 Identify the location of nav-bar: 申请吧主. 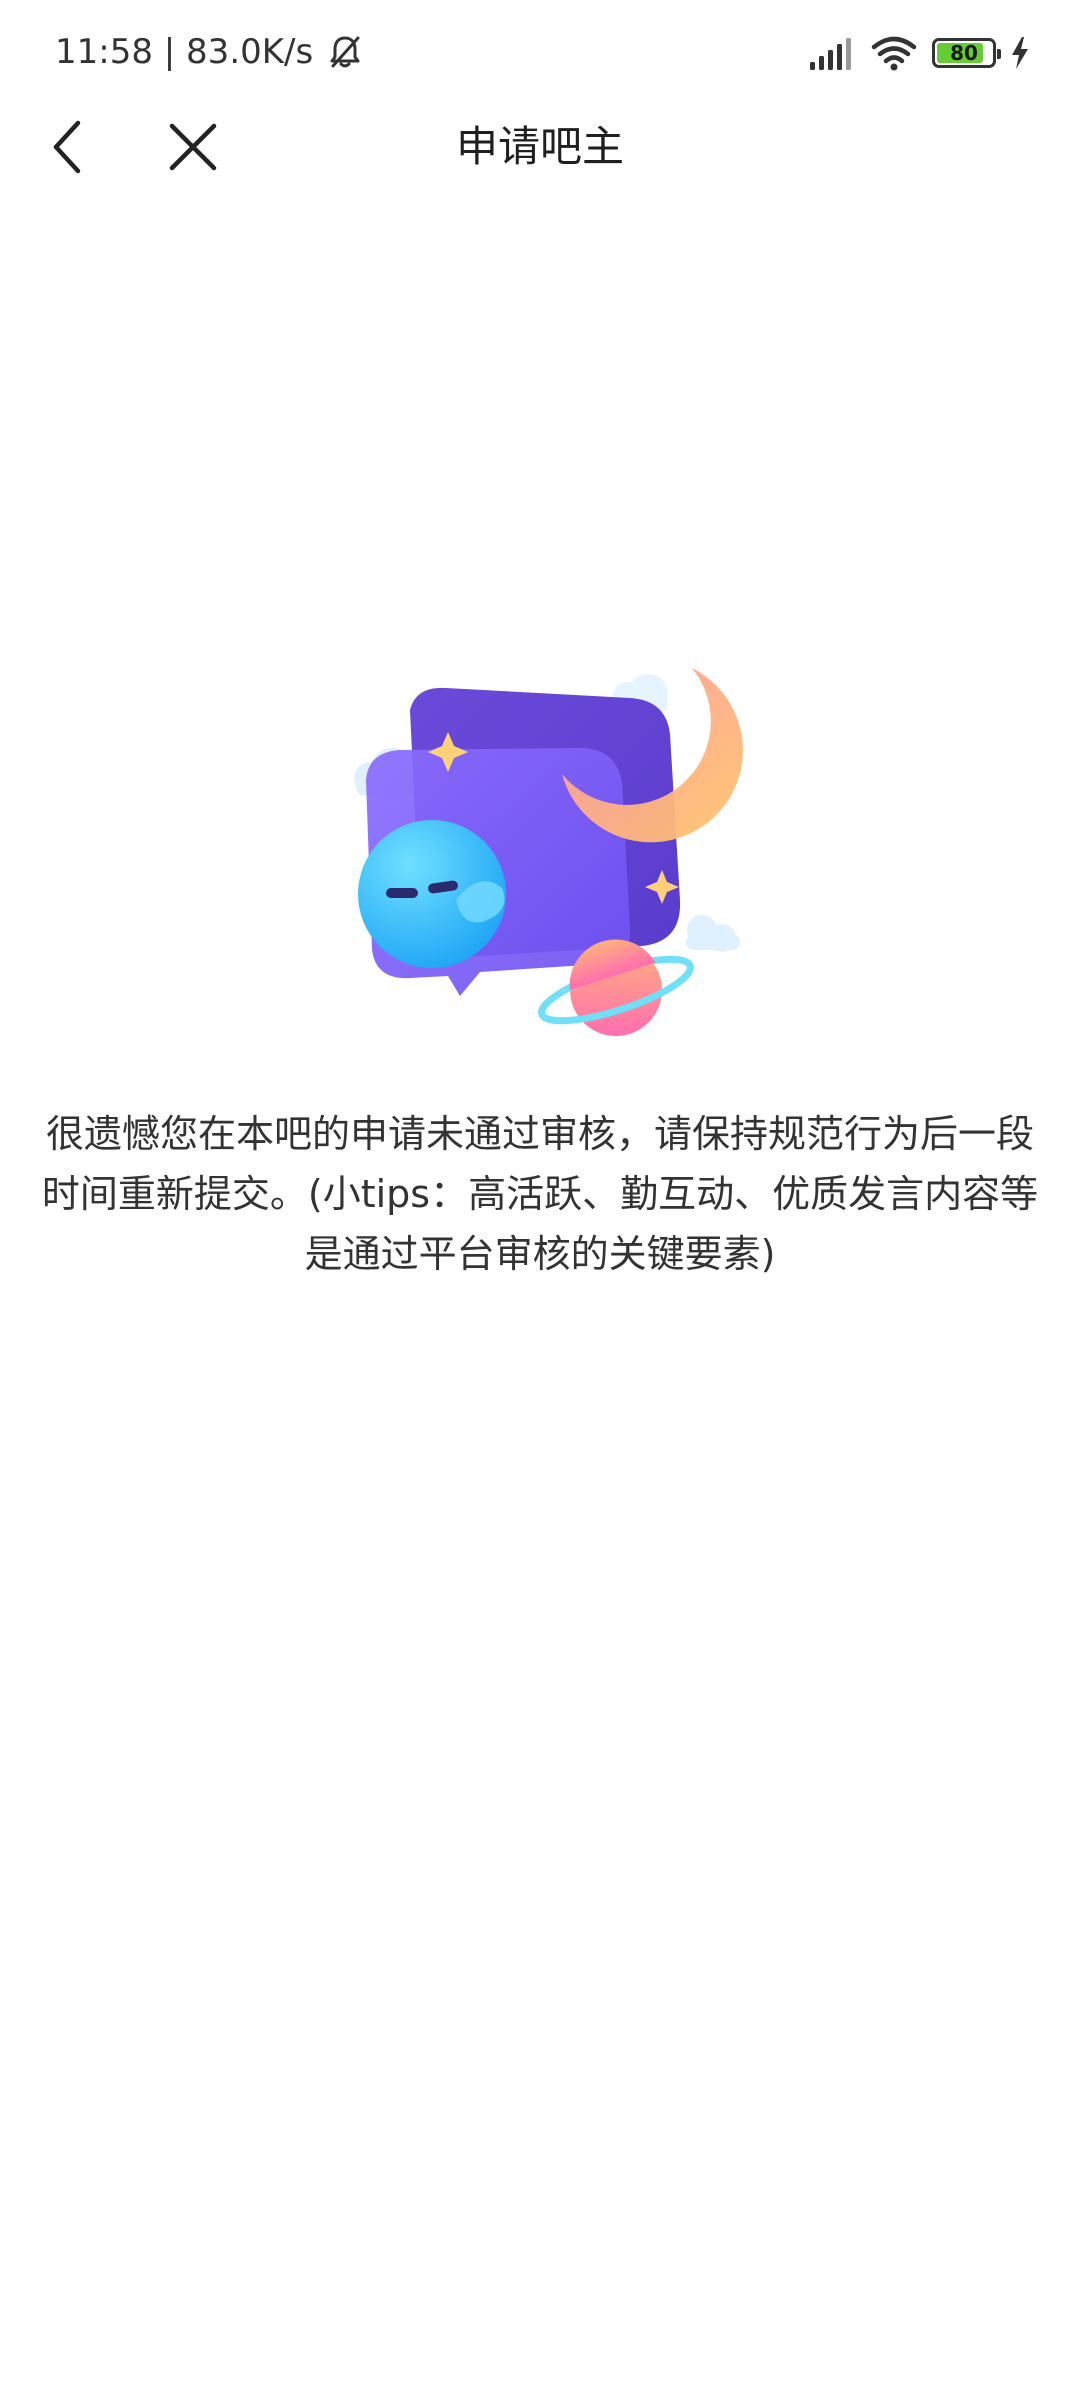
(540, 147).